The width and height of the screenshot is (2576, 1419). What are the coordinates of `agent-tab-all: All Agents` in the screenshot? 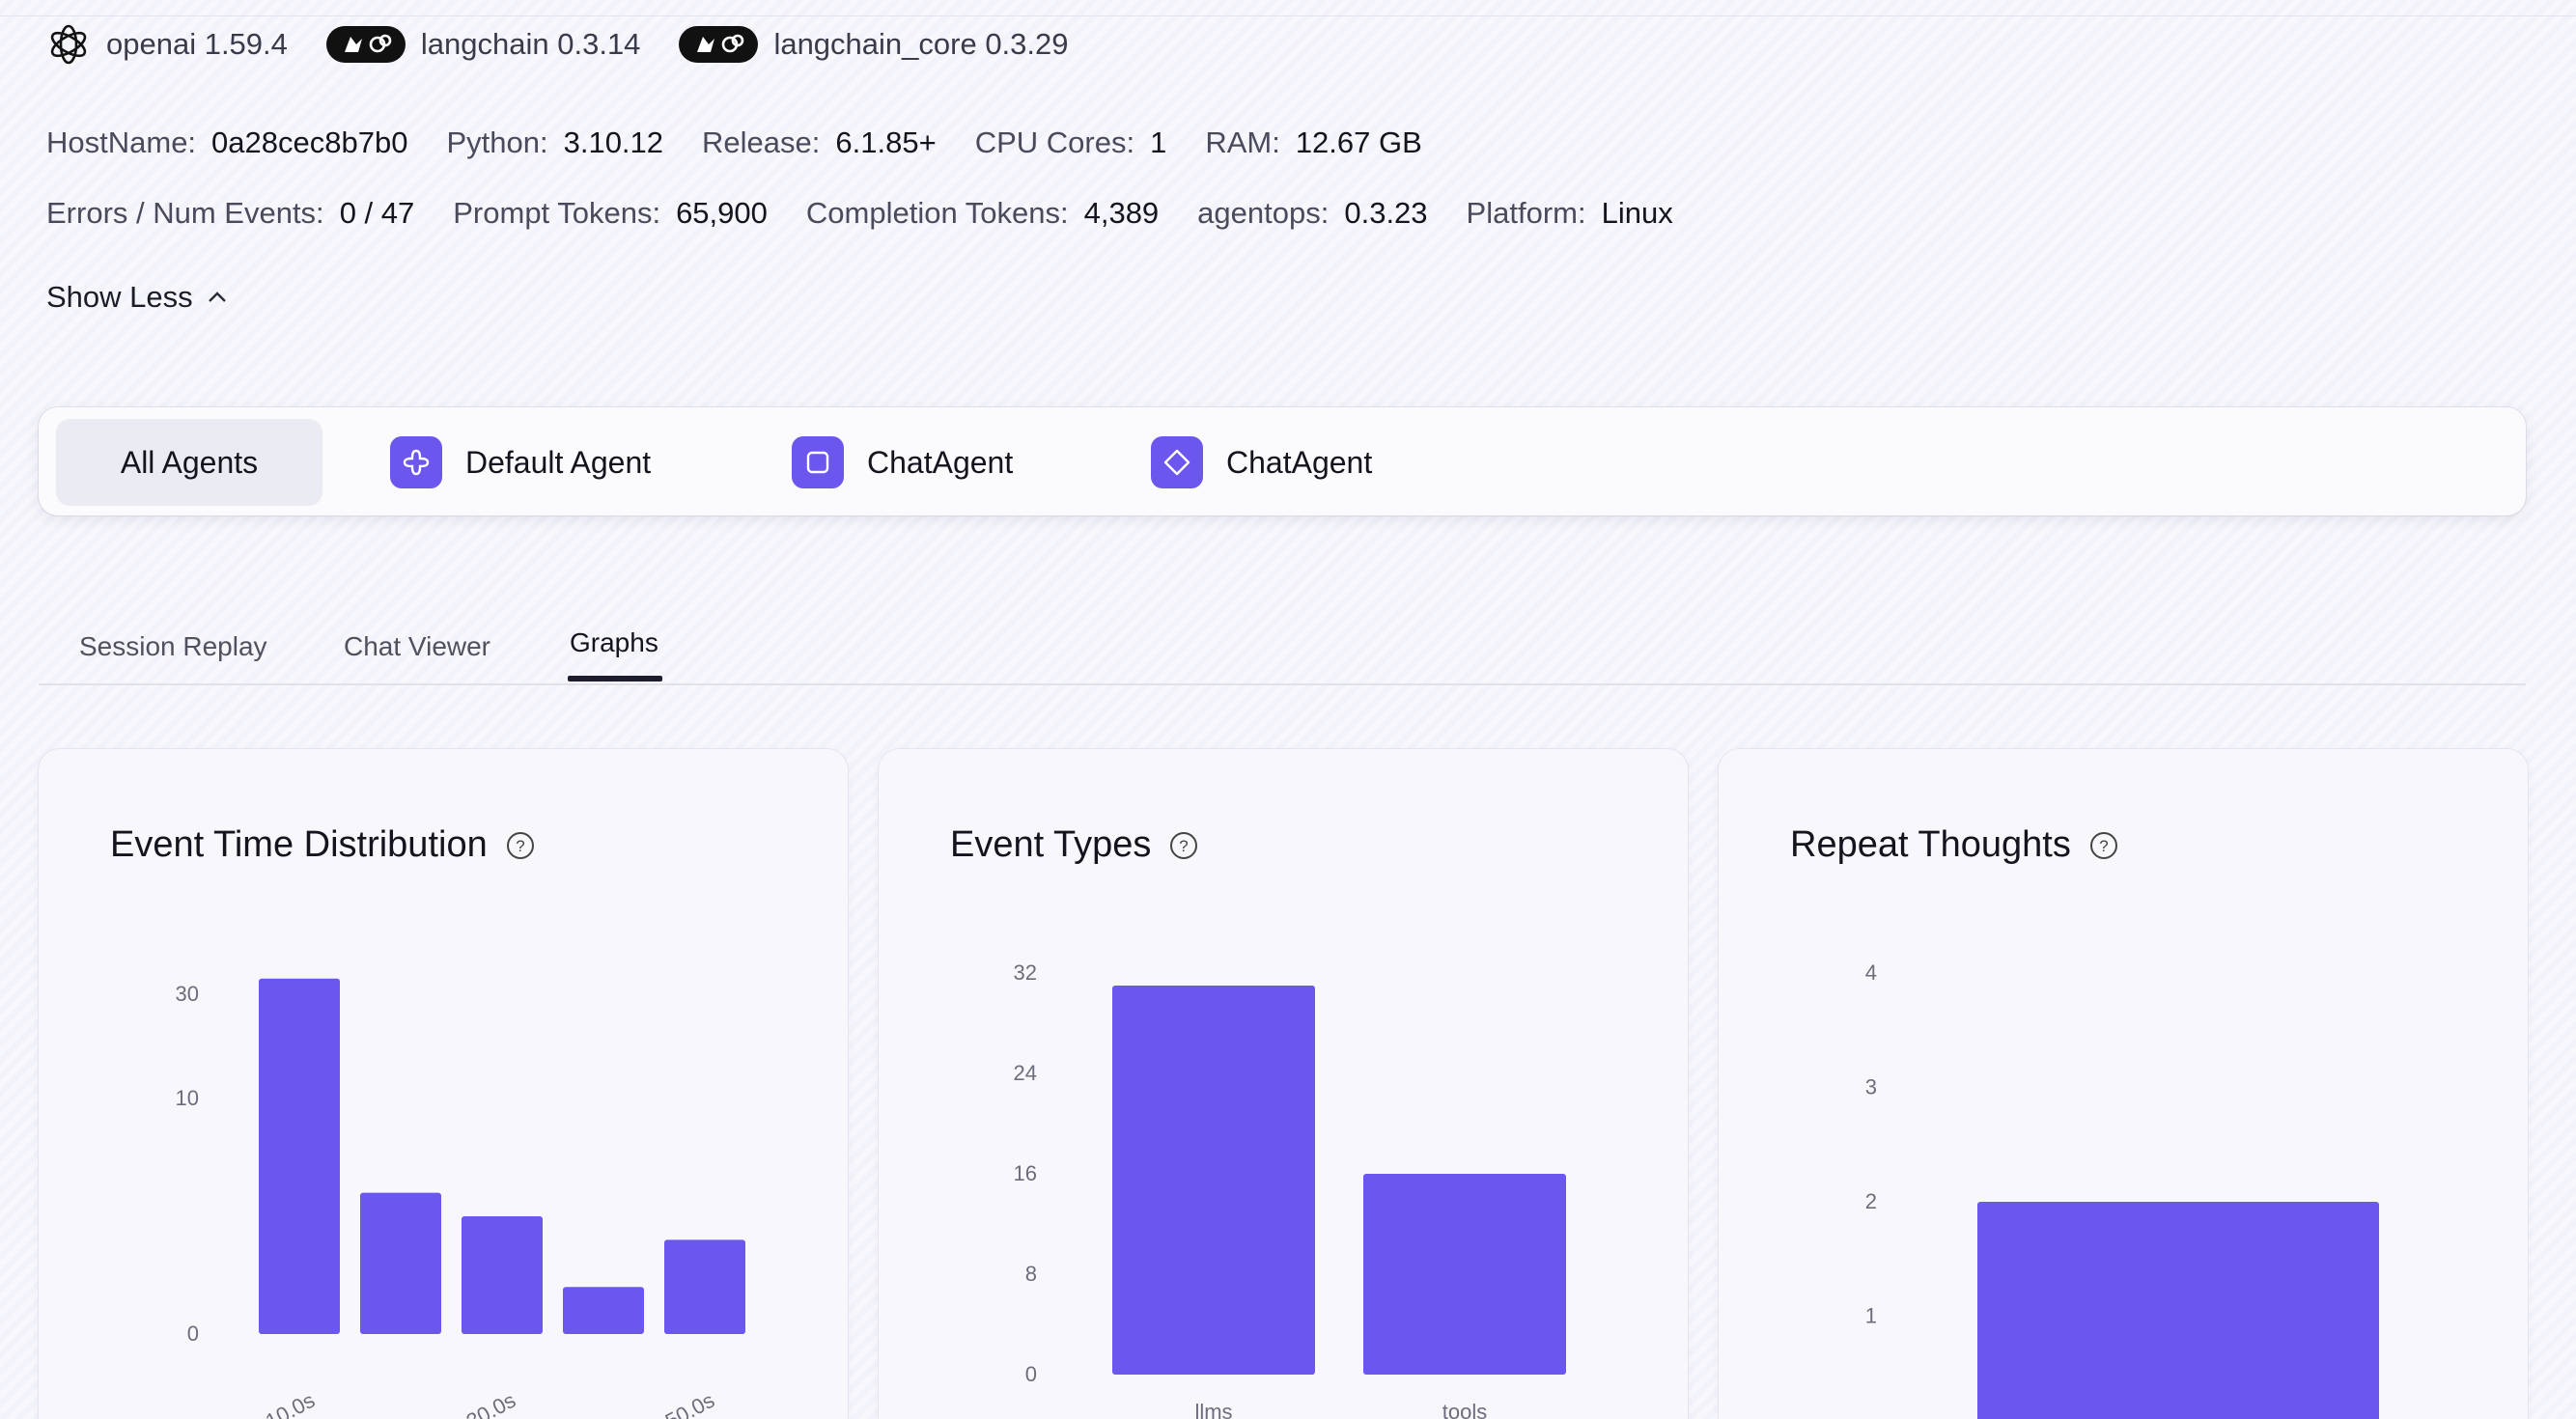 It's located at (189, 462).